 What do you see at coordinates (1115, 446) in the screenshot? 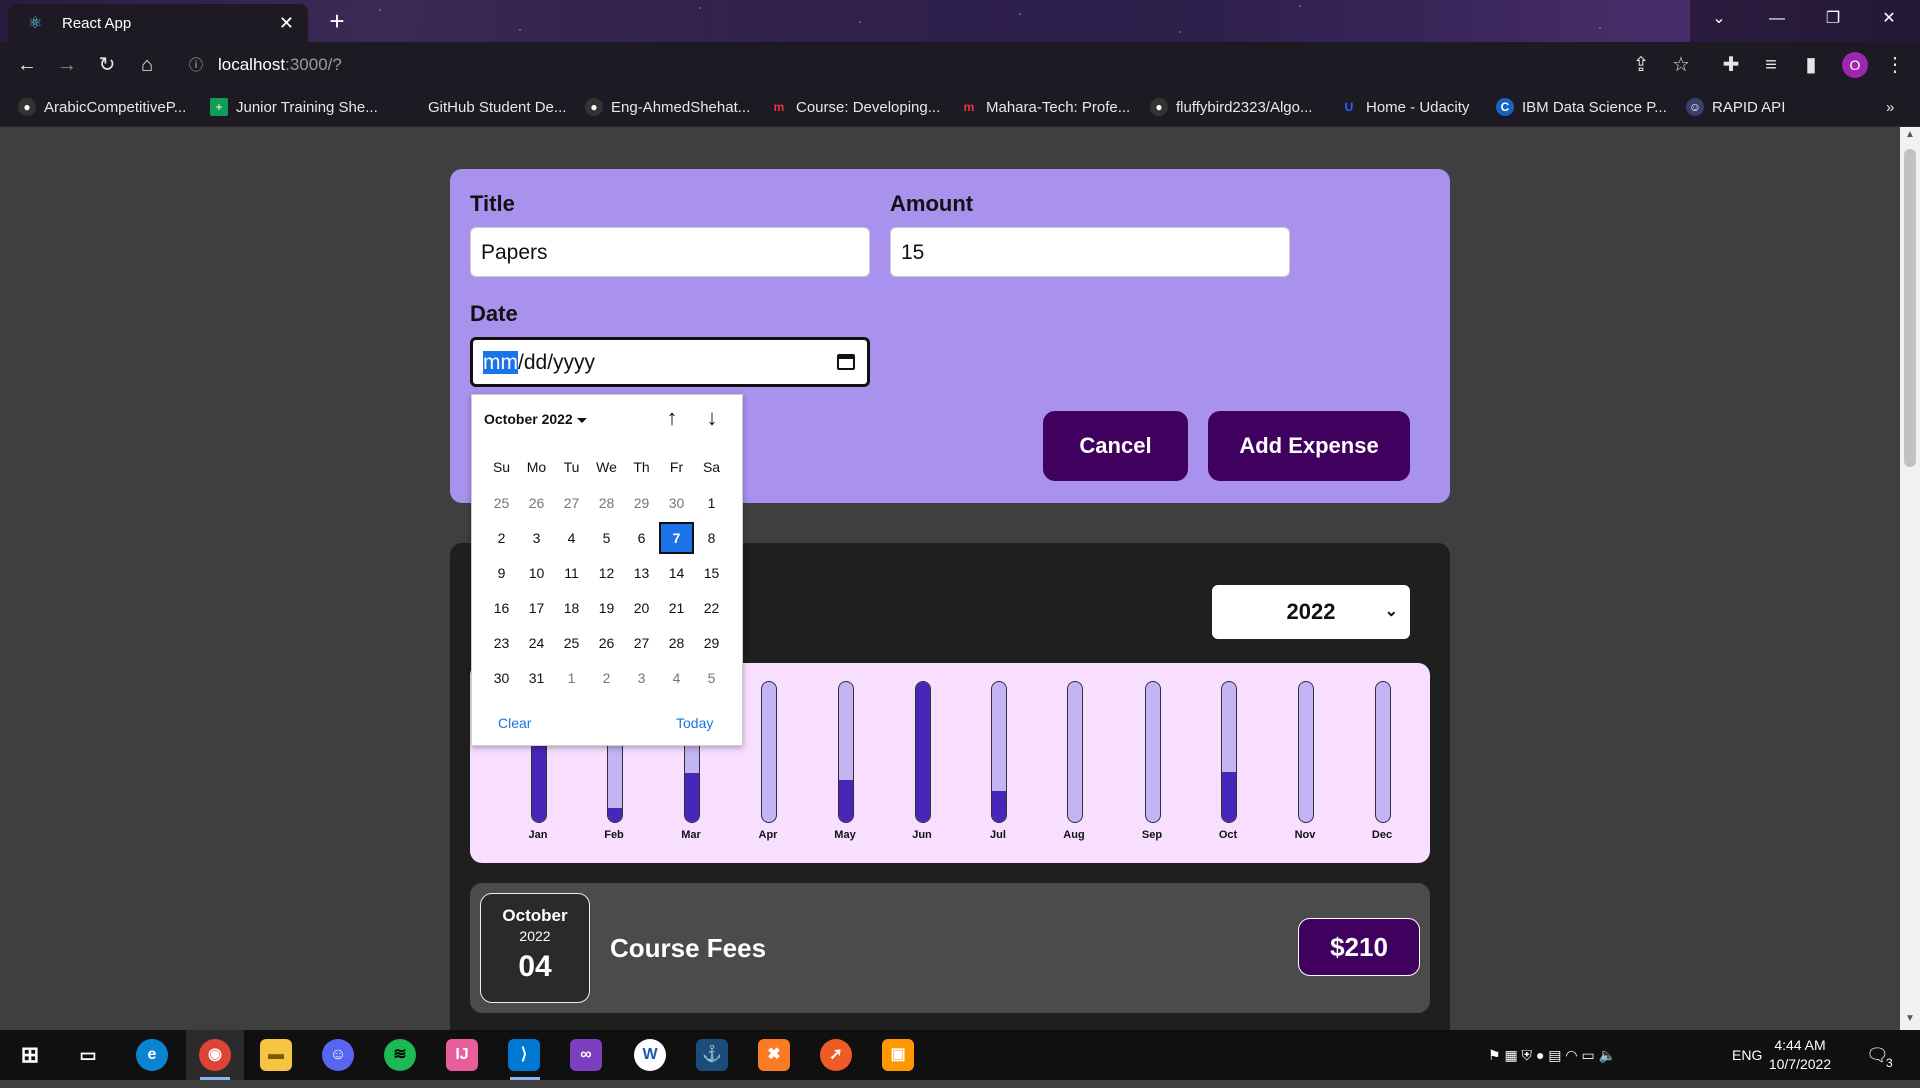
I see `cancel-button: Cancel` at bounding box center [1115, 446].